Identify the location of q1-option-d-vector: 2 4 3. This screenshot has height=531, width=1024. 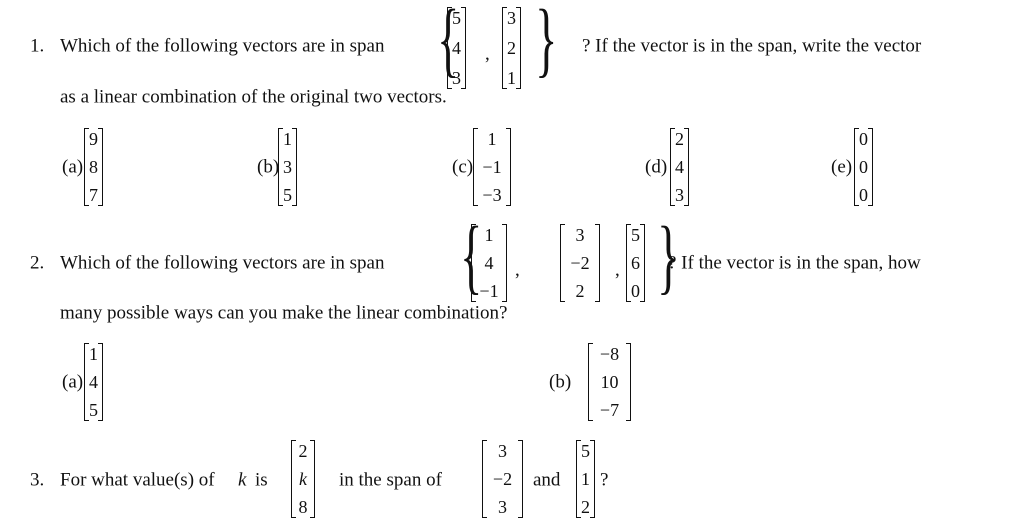
(679, 167).